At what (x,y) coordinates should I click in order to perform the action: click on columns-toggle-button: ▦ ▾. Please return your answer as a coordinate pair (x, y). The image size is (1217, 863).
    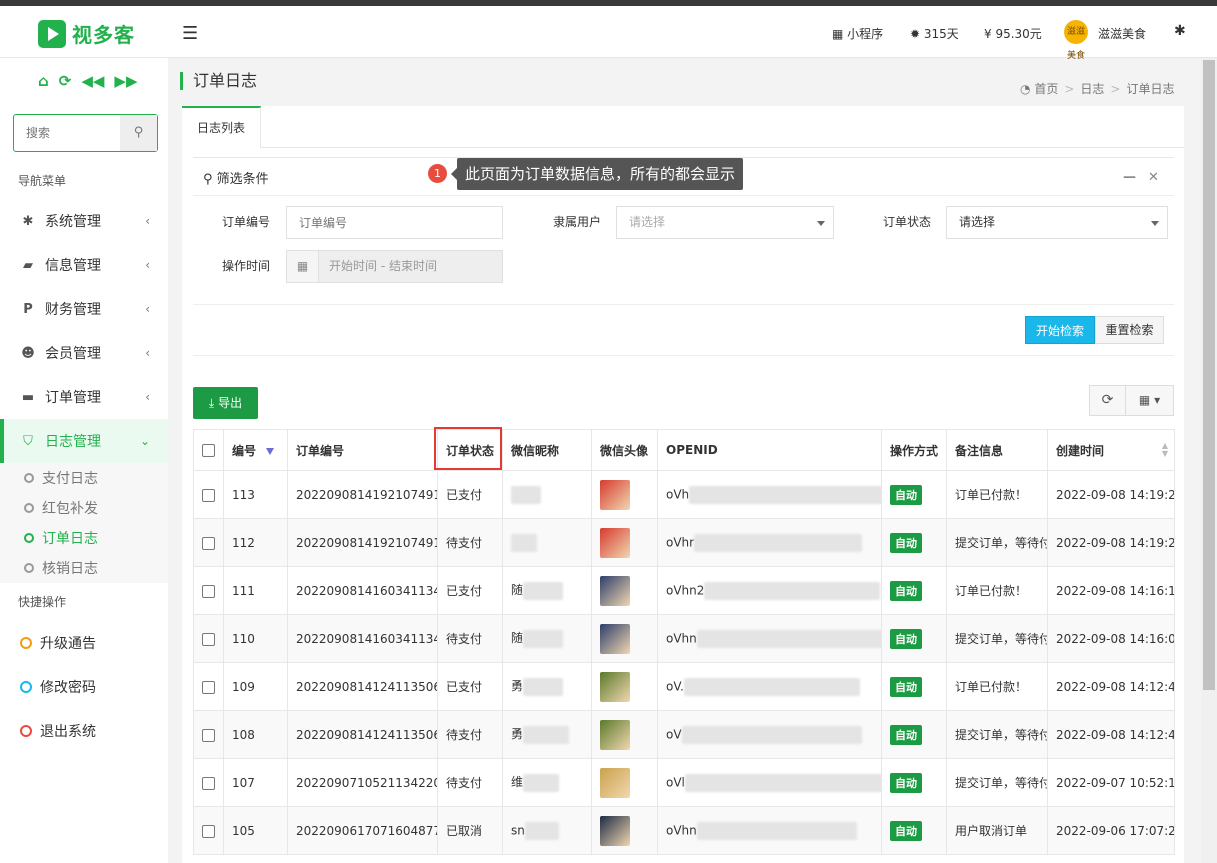
    Looking at the image, I should click on (1149, 400).